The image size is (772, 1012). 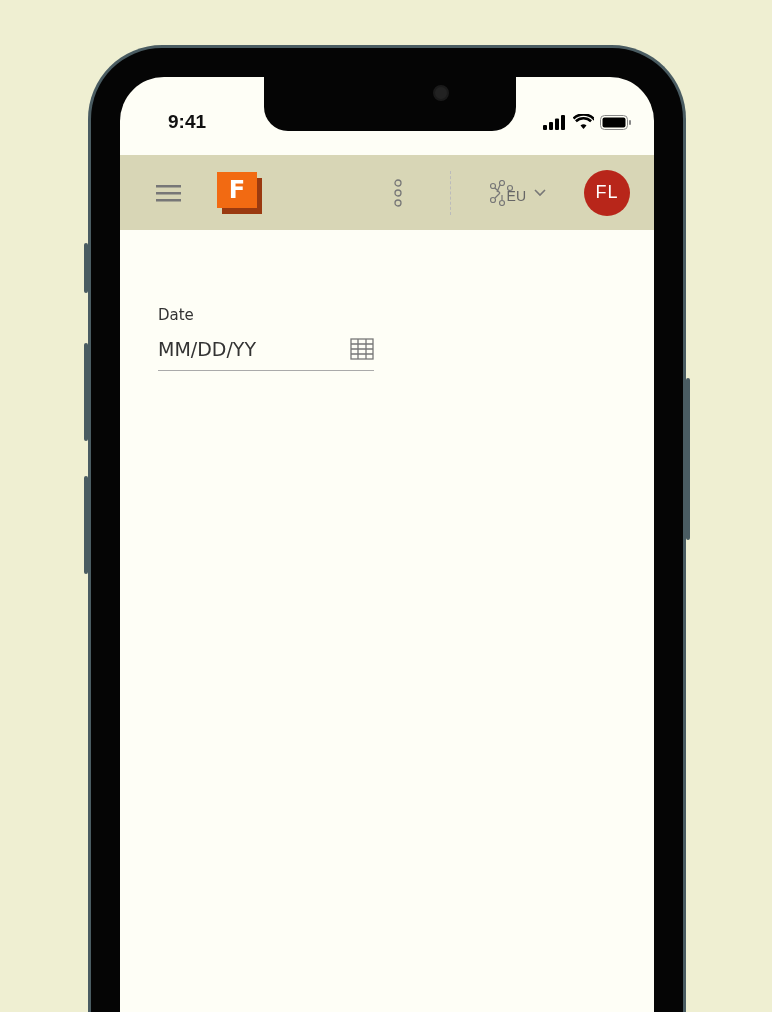 What do you see at coordinates (254, 349) in the screenshot?
I see `date-input: MM/DD/YY` at bounding box center [254, 349].